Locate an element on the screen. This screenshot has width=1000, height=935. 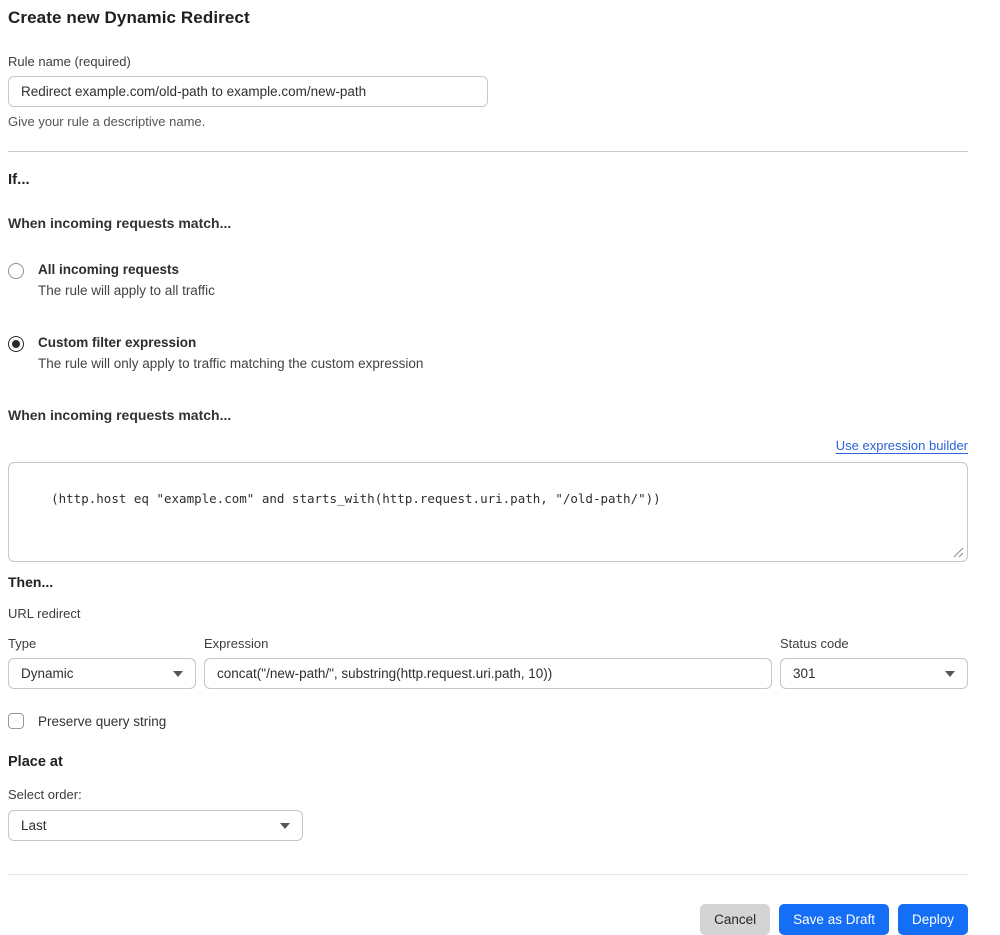
radio-unselected-icon is located at coordinates (16, 271).